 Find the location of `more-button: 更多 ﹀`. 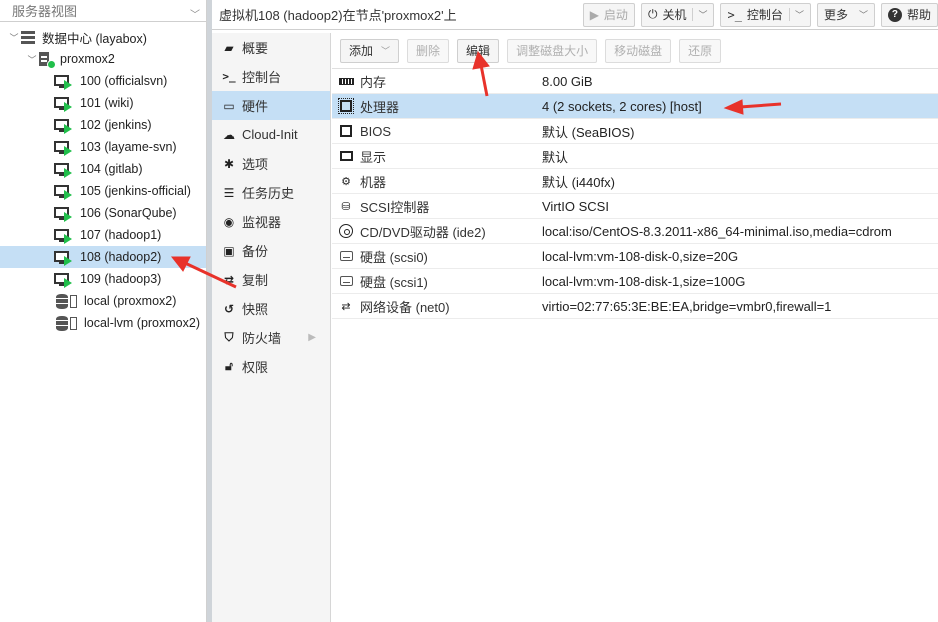

more-button: 更多 ﹀ is located at coordinates (845, 14).